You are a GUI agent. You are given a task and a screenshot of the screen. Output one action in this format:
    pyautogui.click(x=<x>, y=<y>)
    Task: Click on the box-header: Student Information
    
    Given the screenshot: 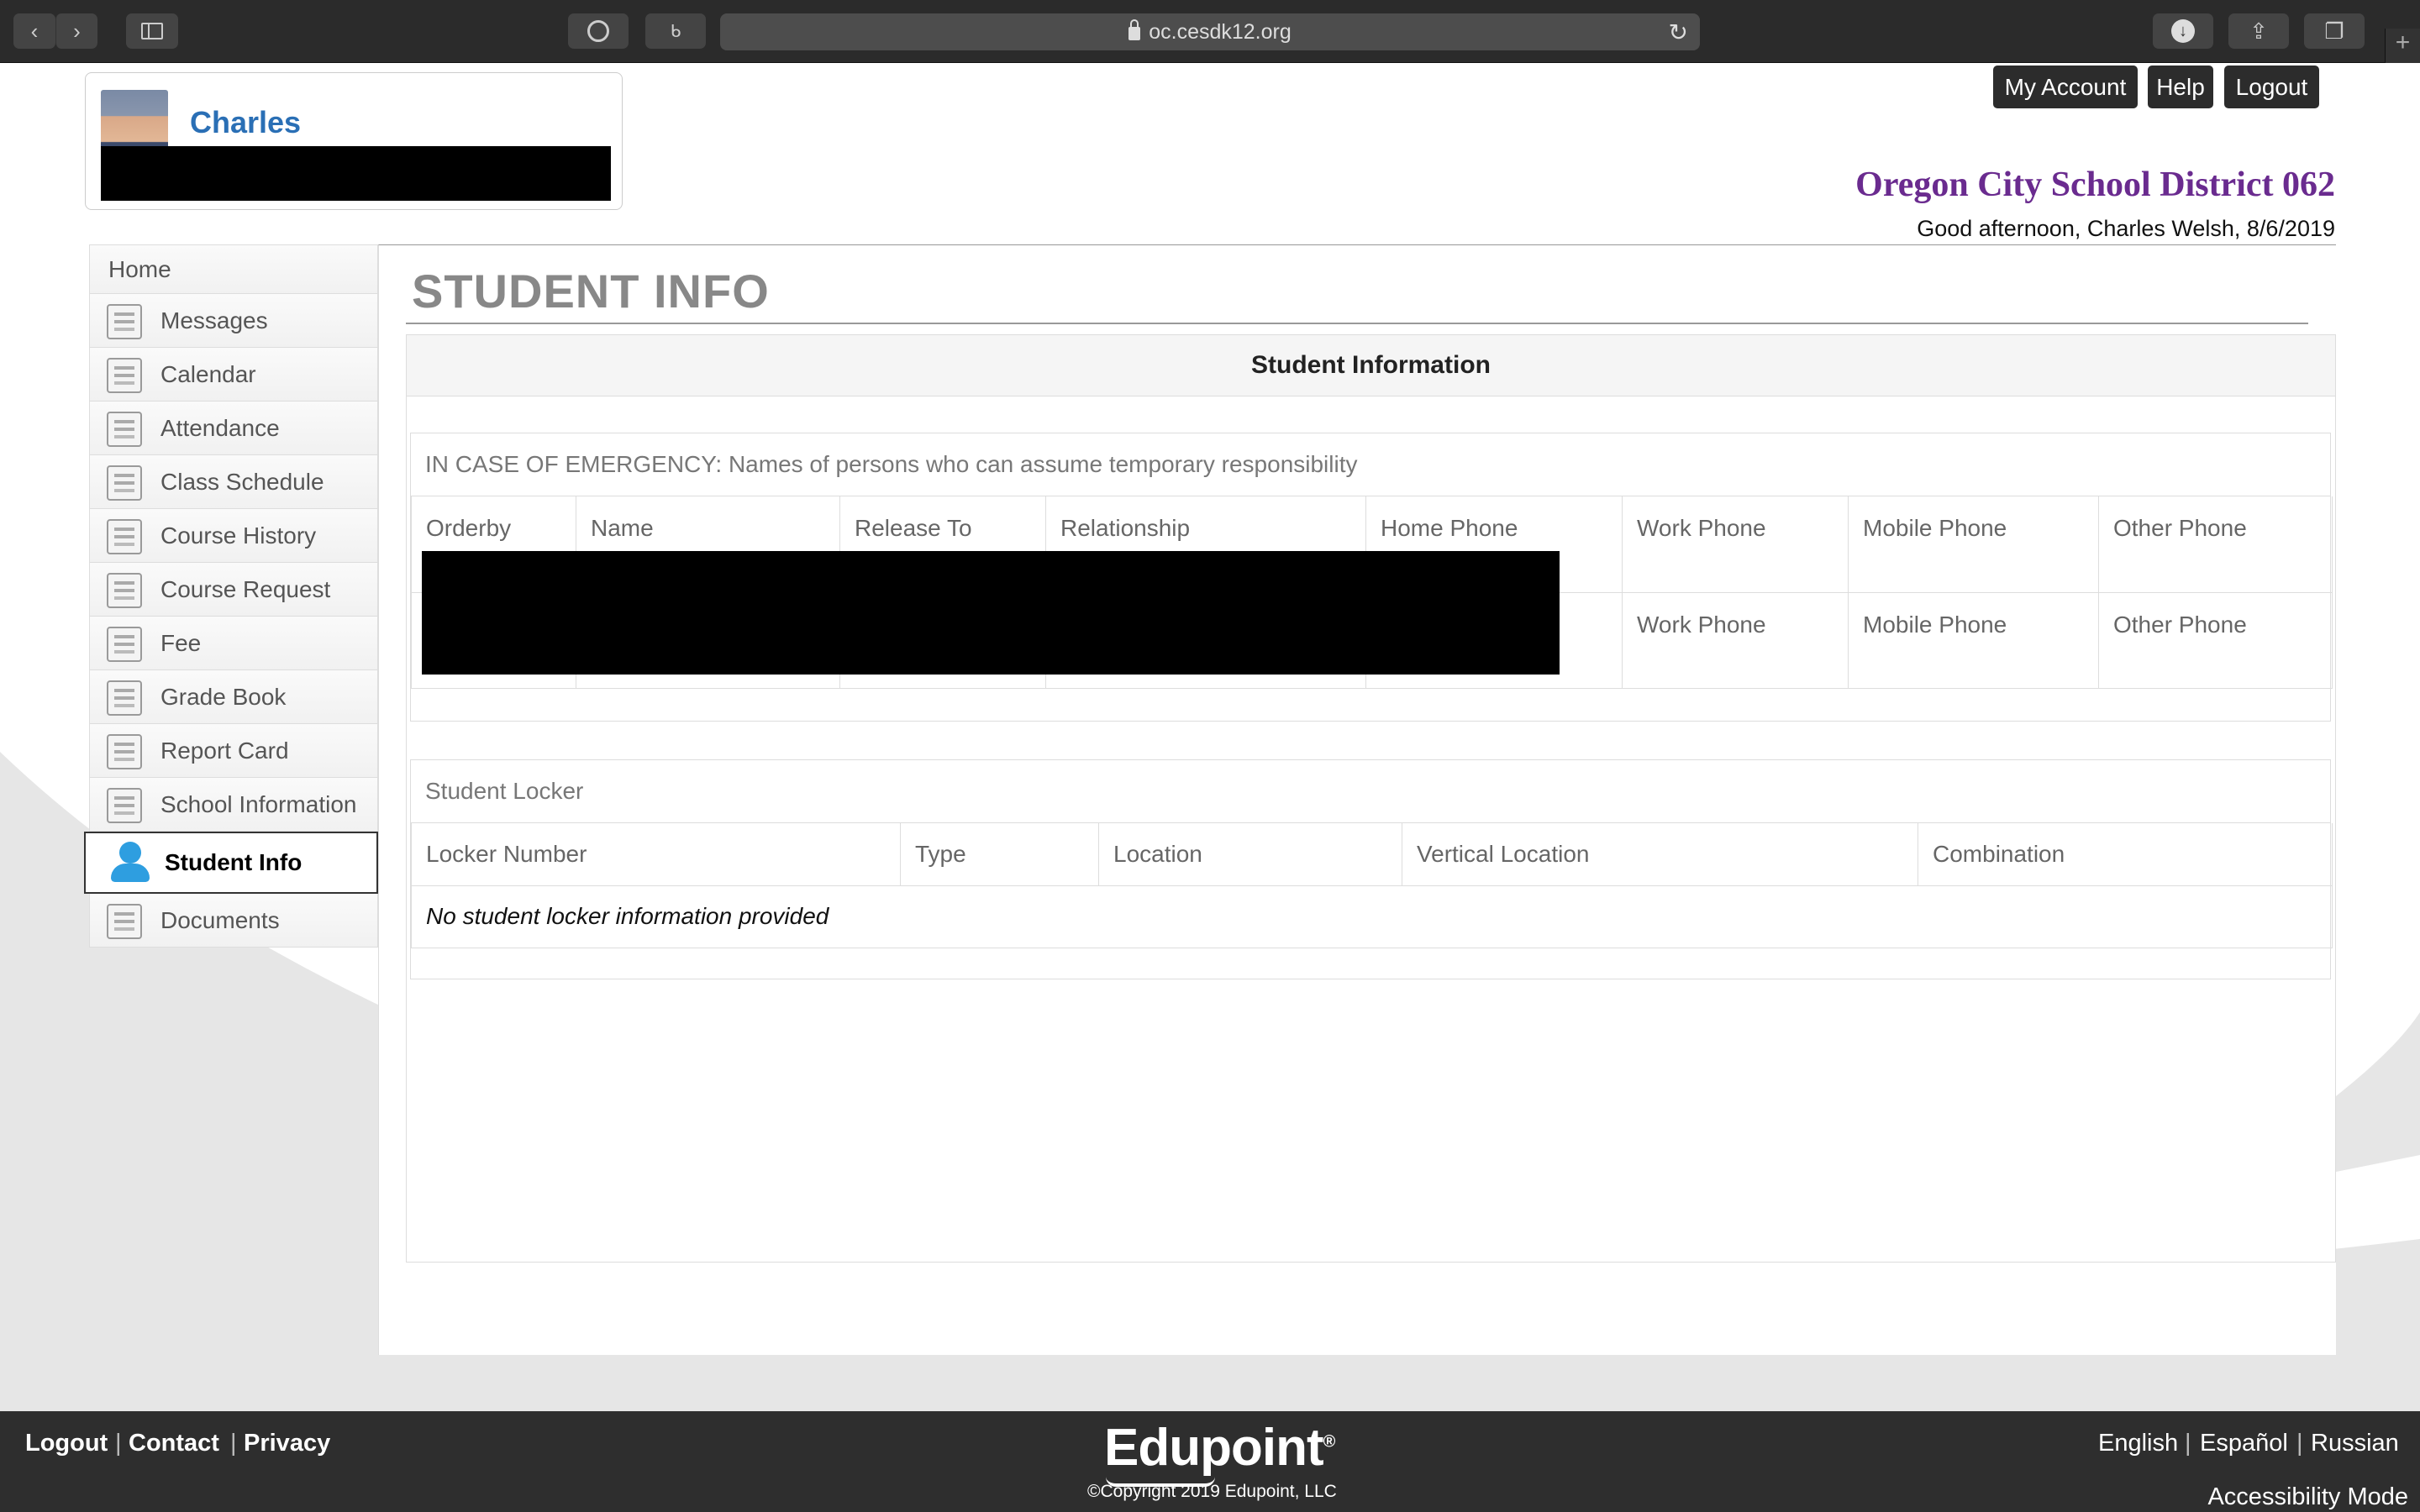 What is the action you would take?
    pyautogui.click(x=1371, y=365)
    